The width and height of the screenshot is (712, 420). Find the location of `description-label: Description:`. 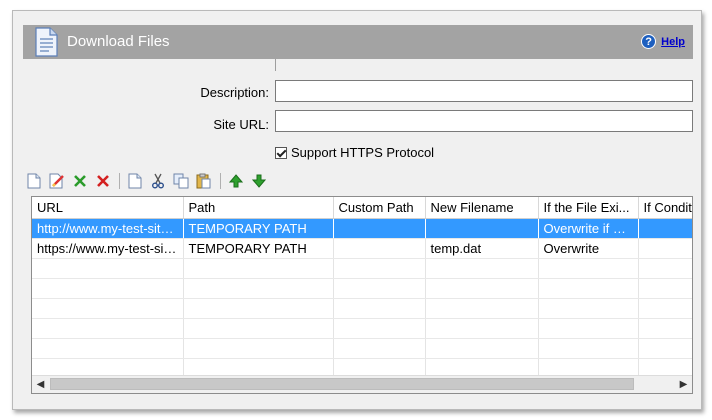

description-label: Description: is located at coordinates (234, 92).